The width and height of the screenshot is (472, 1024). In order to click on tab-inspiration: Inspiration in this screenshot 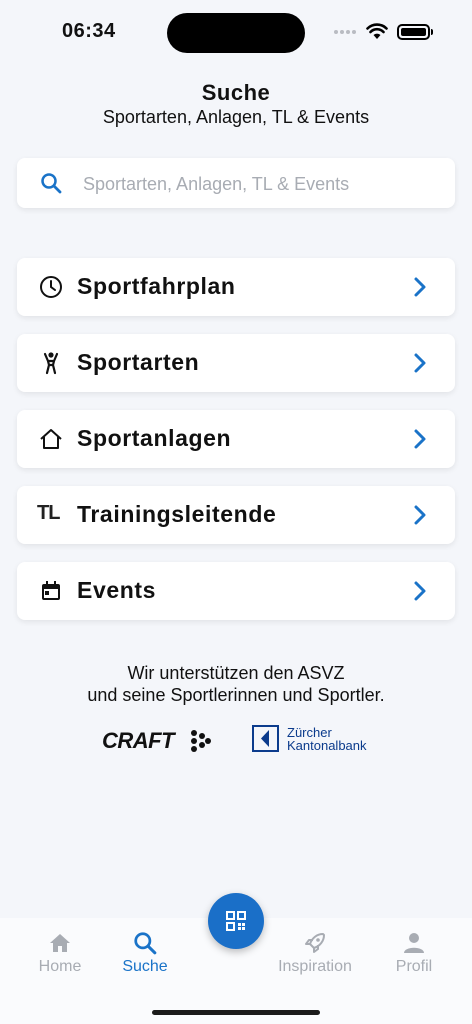, I will do `click(315, 953)`.